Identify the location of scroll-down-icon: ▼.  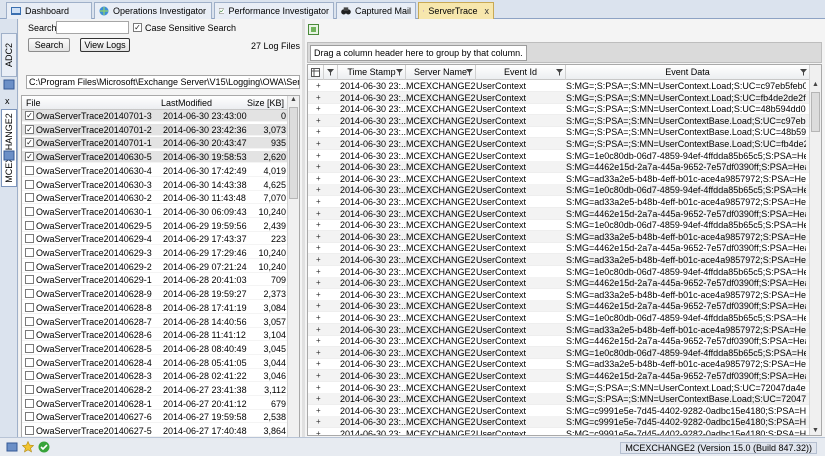
(815, 430).